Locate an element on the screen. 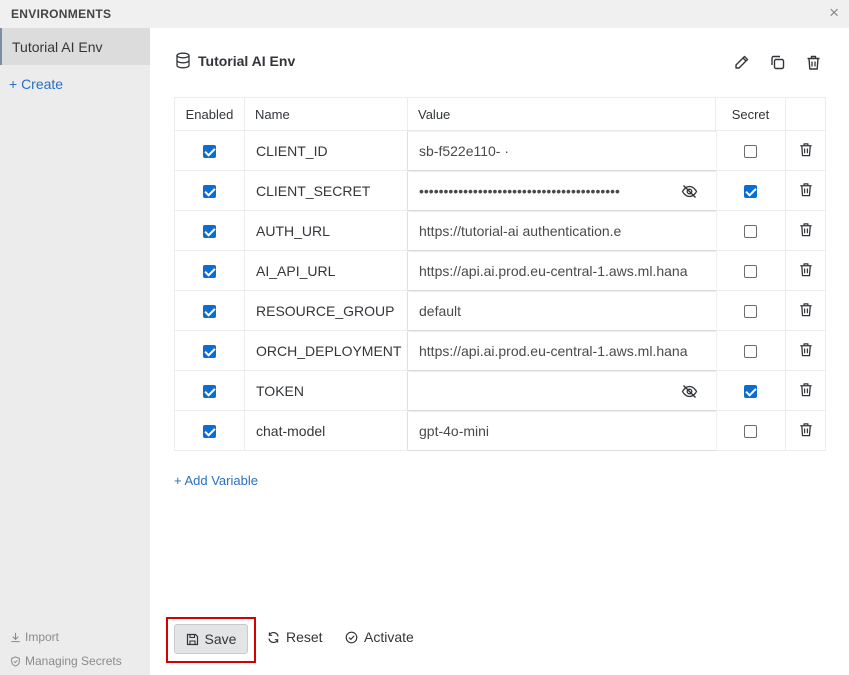 Image resolution: width=849 pixels, height=675 pixels. table-row: CLIENT_ID sb-f522e110- · is located at coordinates (500, 150).